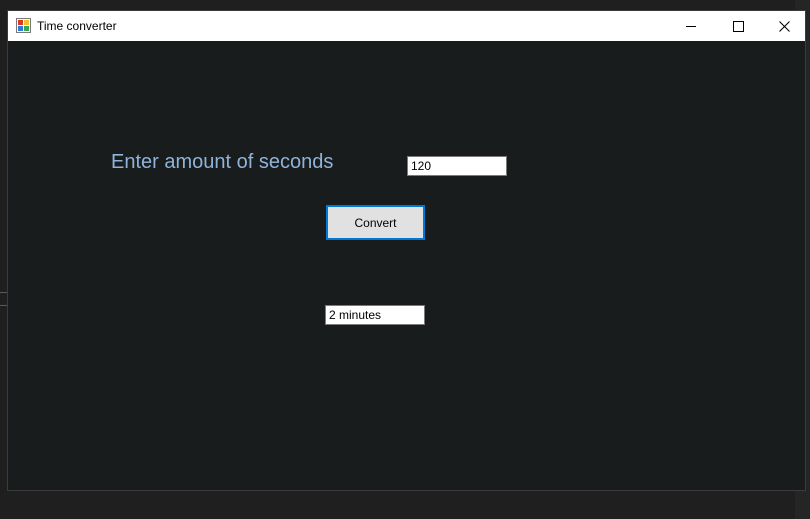 The height and width of the screenshot is (519, 810). Describe the element at coordinates (375, 315) in the screenshot. I see `result-output` at that location.